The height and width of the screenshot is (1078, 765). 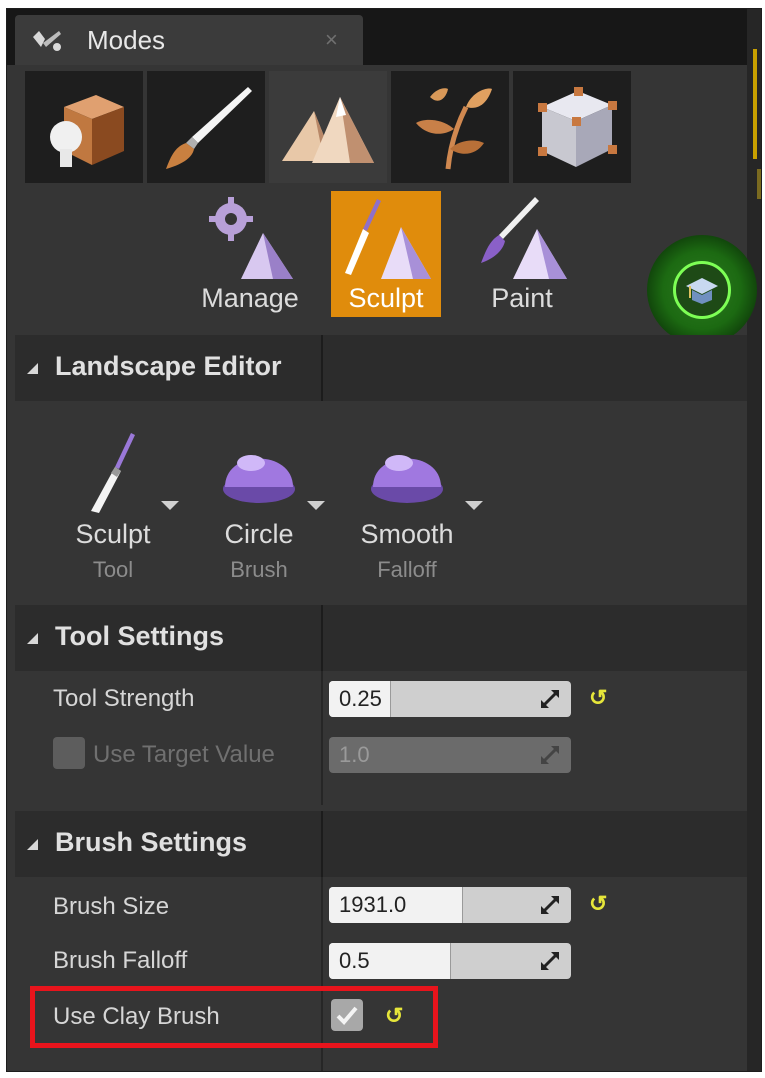 What do you see at coordinates (47, 41) in the screenshot?
I see `modes-wand-icon` at bounding box center [47, 41].